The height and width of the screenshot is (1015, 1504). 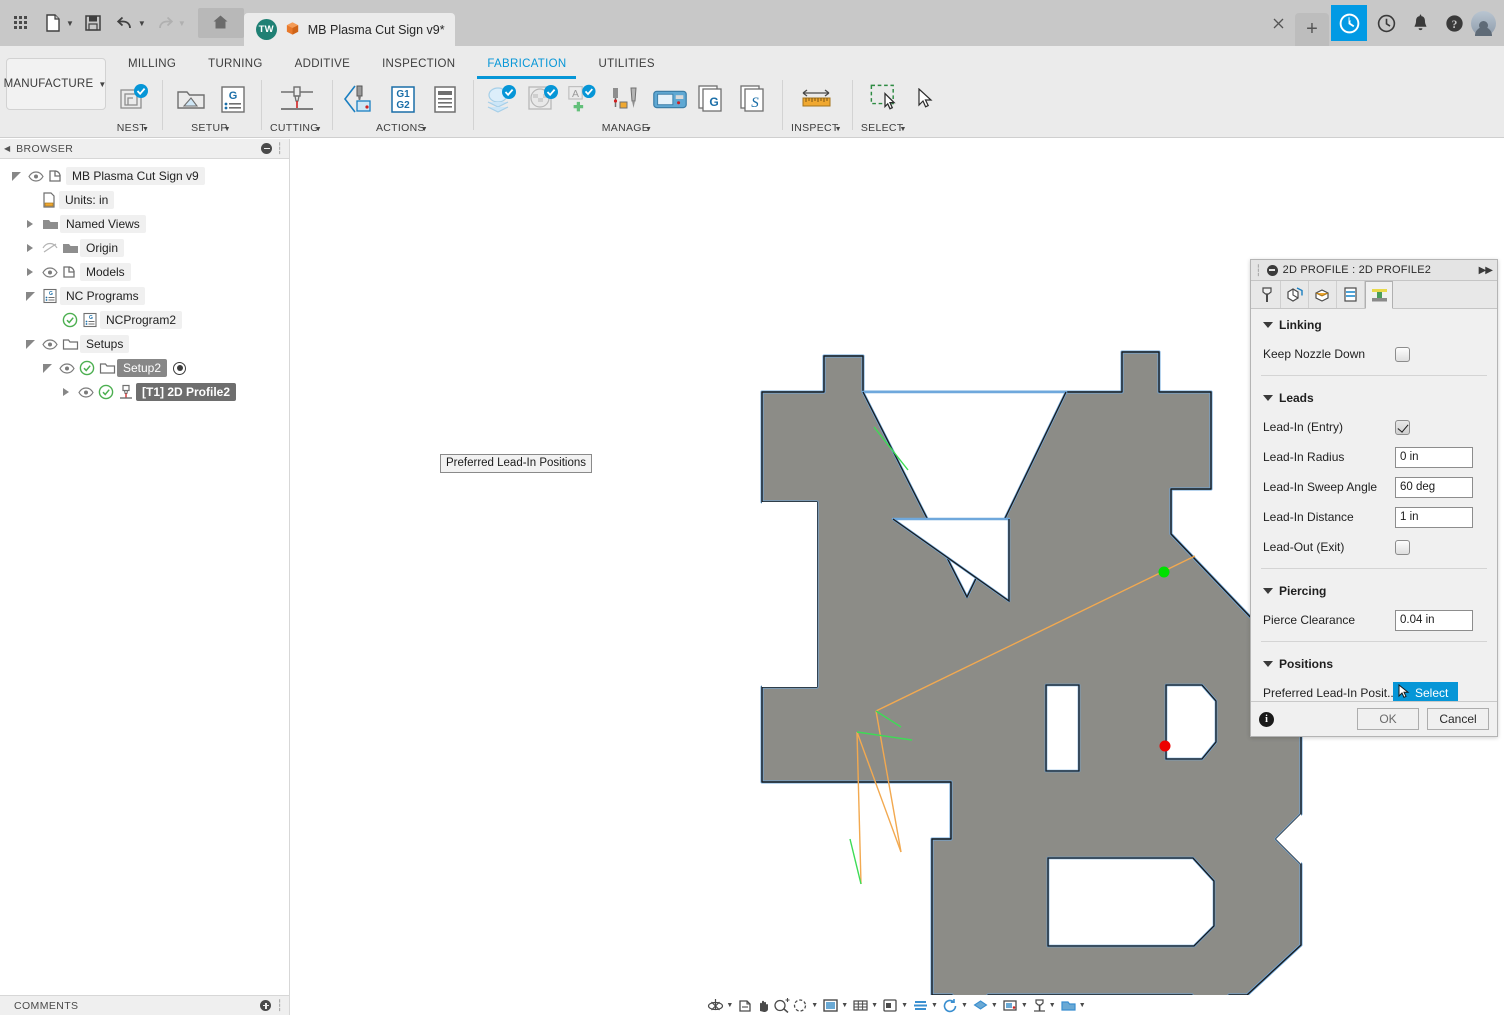 I want to click on ncprogram-button: G1 G2, so click(x=403, y=99).